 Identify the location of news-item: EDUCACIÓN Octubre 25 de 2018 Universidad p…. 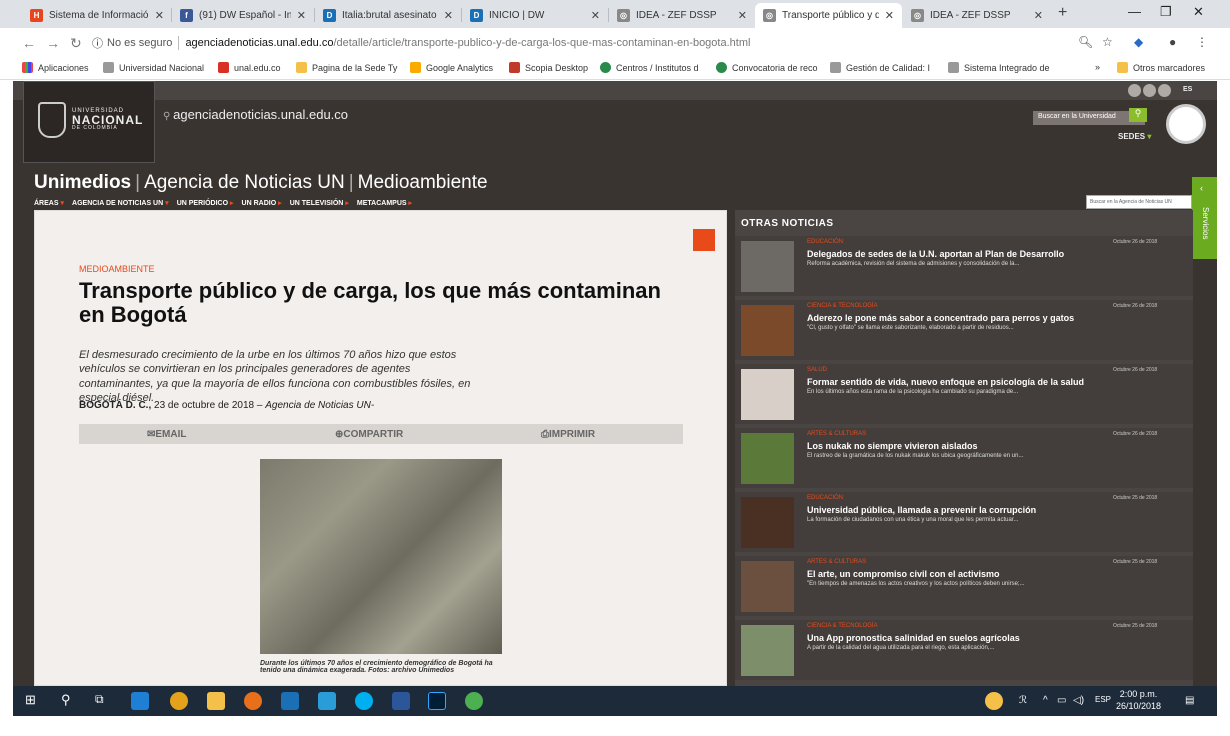
(964, 522).